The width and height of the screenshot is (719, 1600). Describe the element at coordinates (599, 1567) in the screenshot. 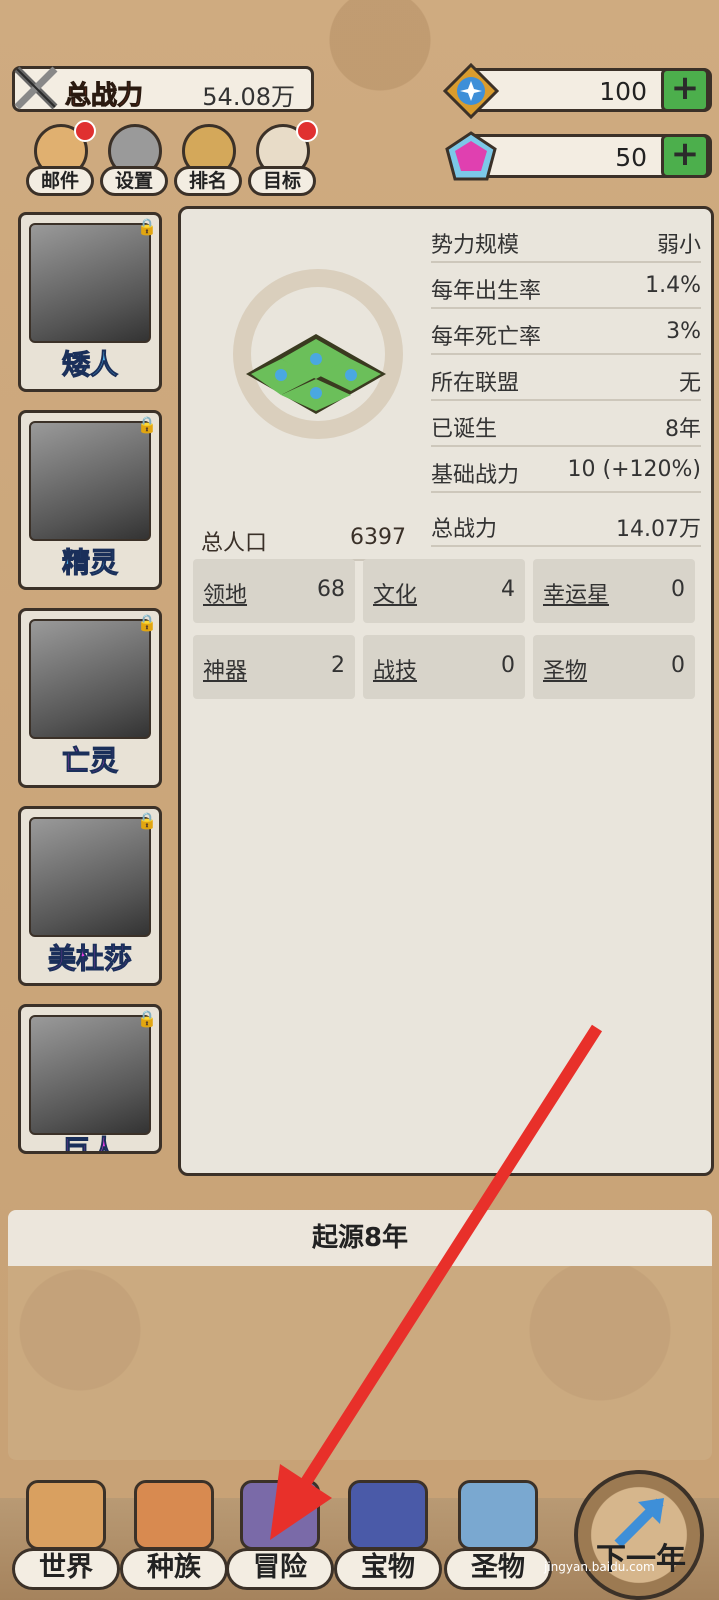

I see `watermark: jingyan.baidu.com` at that location.